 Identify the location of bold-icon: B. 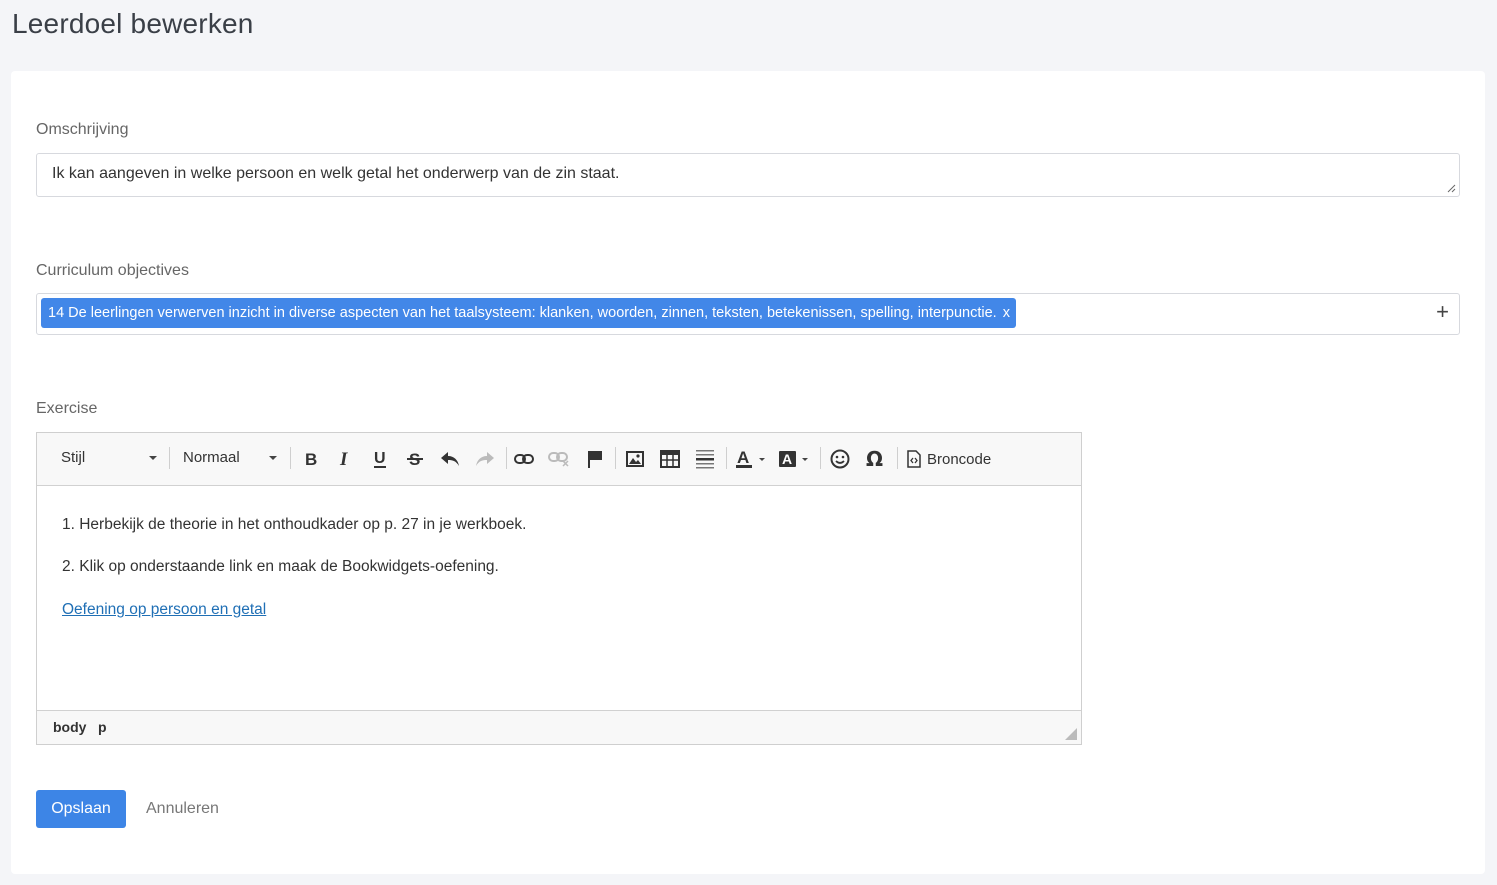
(311, 459).